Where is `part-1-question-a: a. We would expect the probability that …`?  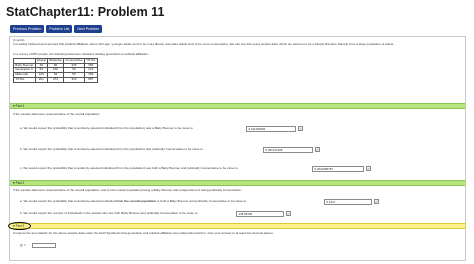
part-1-question-a: a. We would expect the probability that … is located at coordinates (106, 128).